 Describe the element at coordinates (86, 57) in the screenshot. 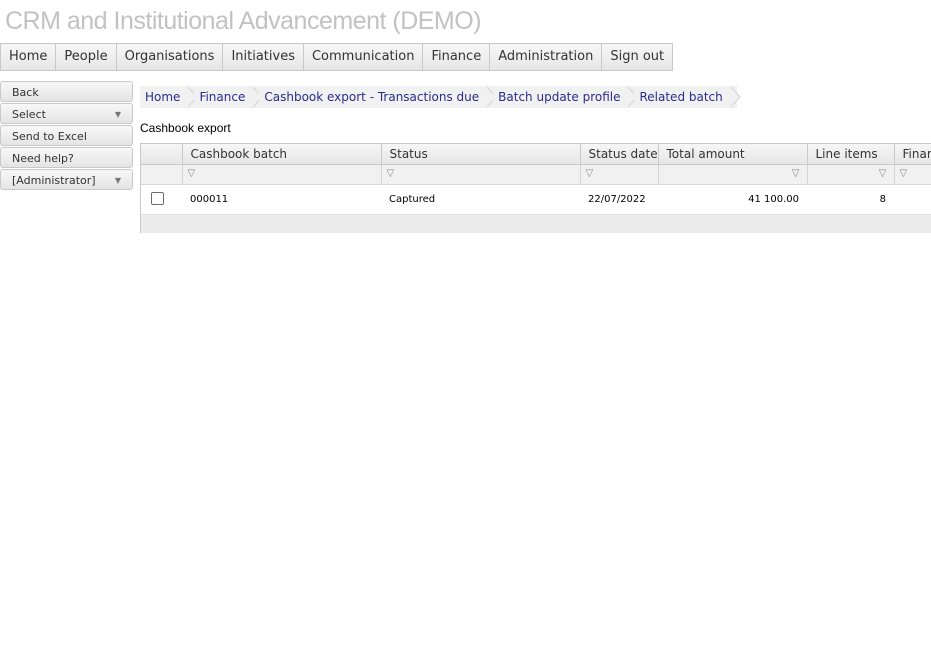

I see `nav-people: People` at that location.